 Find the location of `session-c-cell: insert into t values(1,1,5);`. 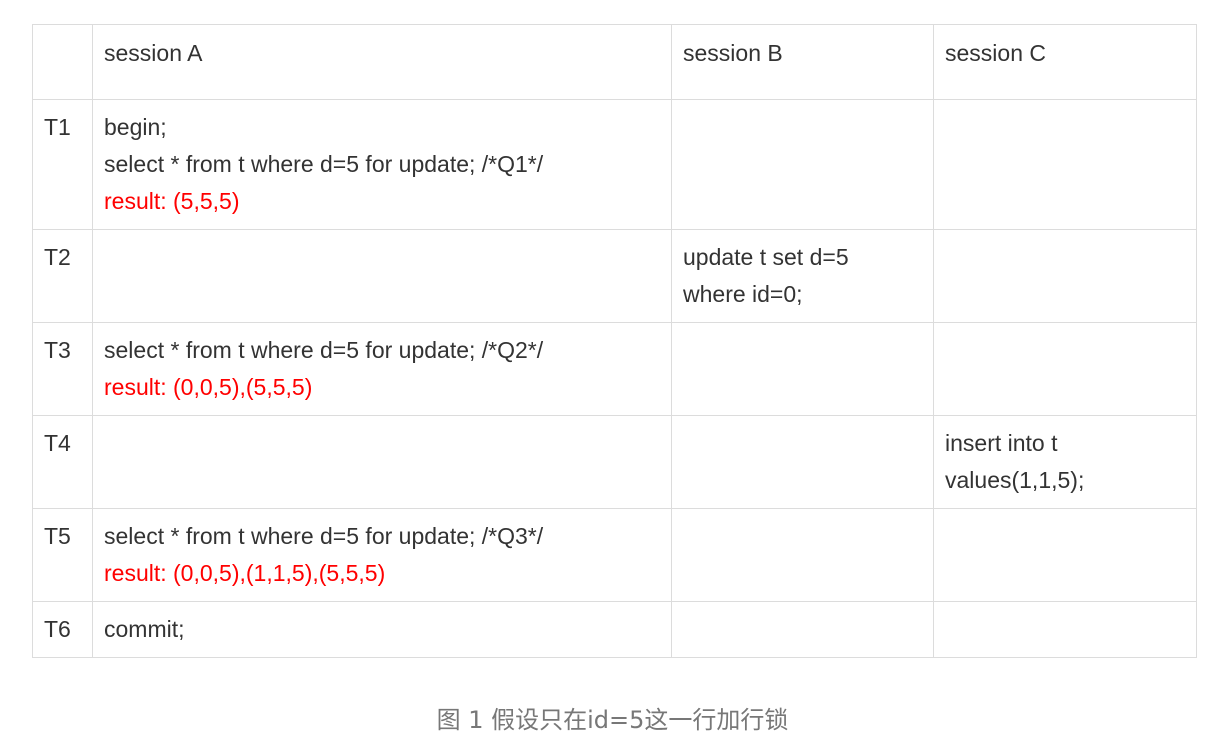

session-c-cell: insert into t values(1,1,5); is located at coordinates (1065, 462).